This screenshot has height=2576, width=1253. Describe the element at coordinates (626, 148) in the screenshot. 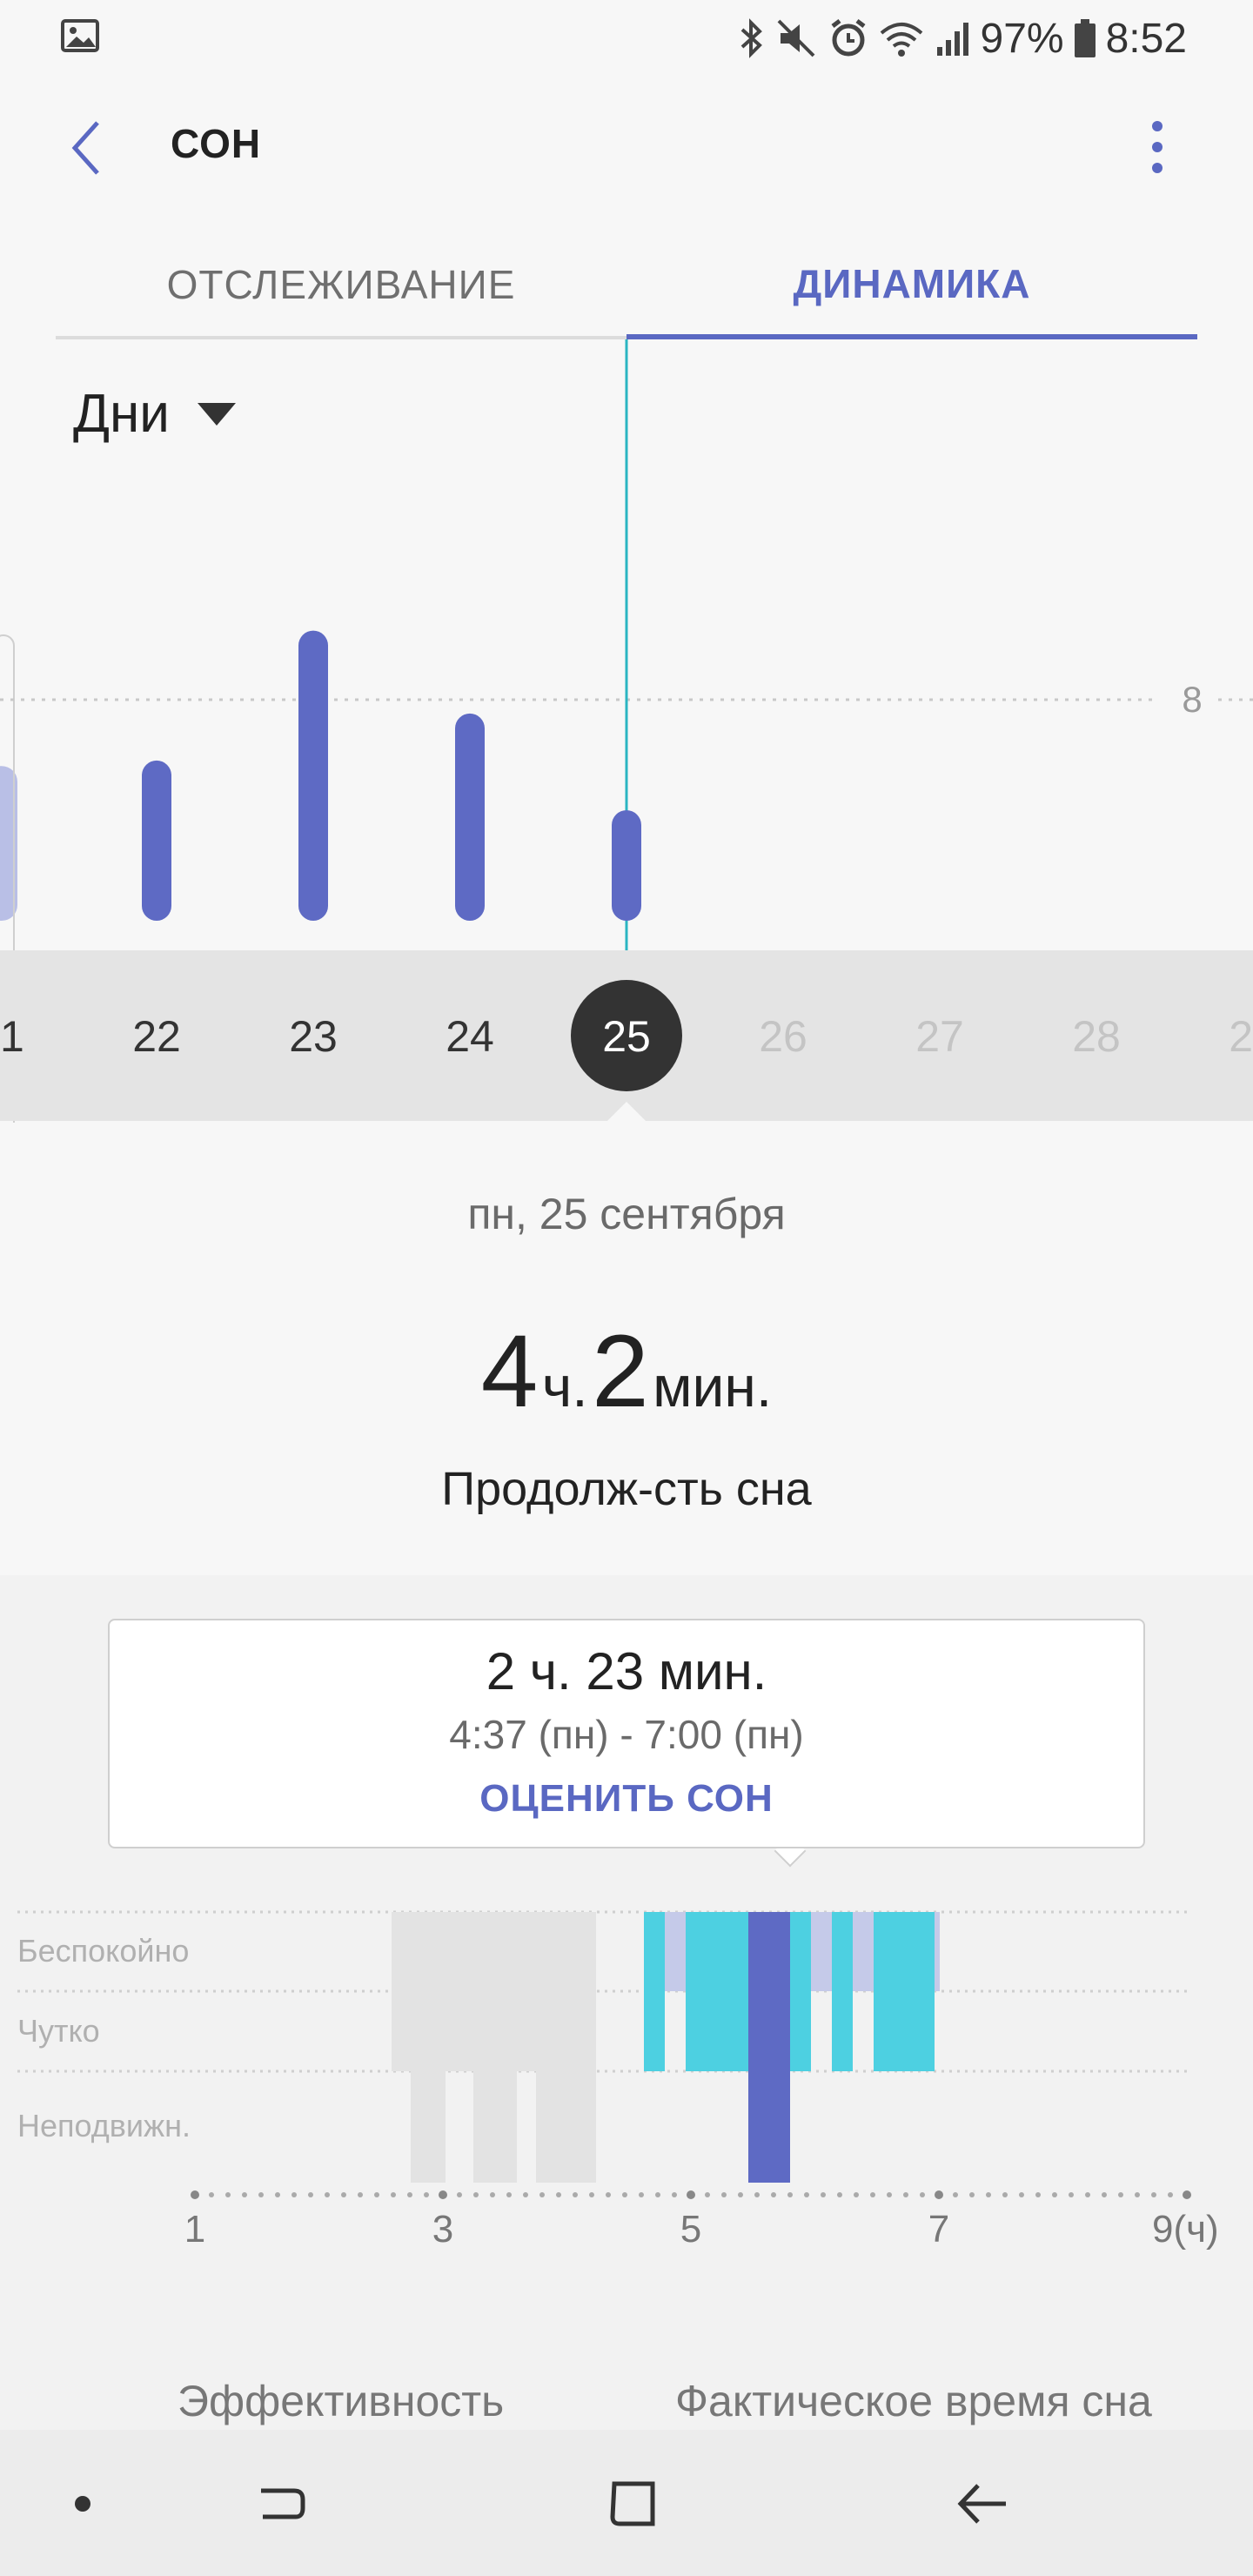

I see `app-bar: СОН` at that location.